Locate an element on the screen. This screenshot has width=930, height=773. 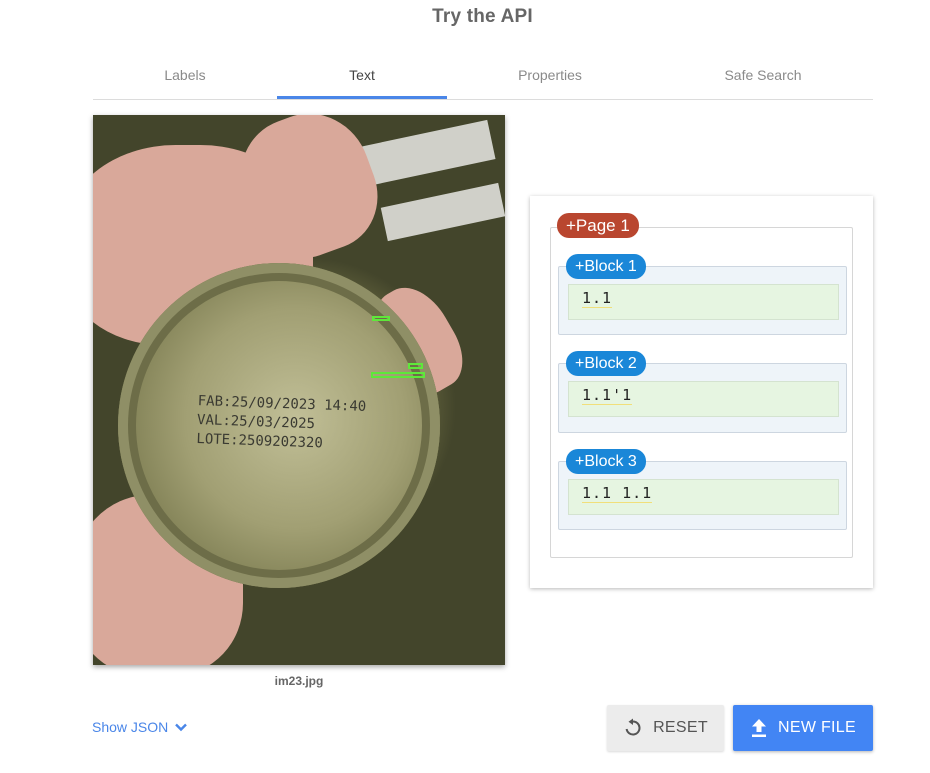
tab-labels: Labels is located at coordinates (185, 78).